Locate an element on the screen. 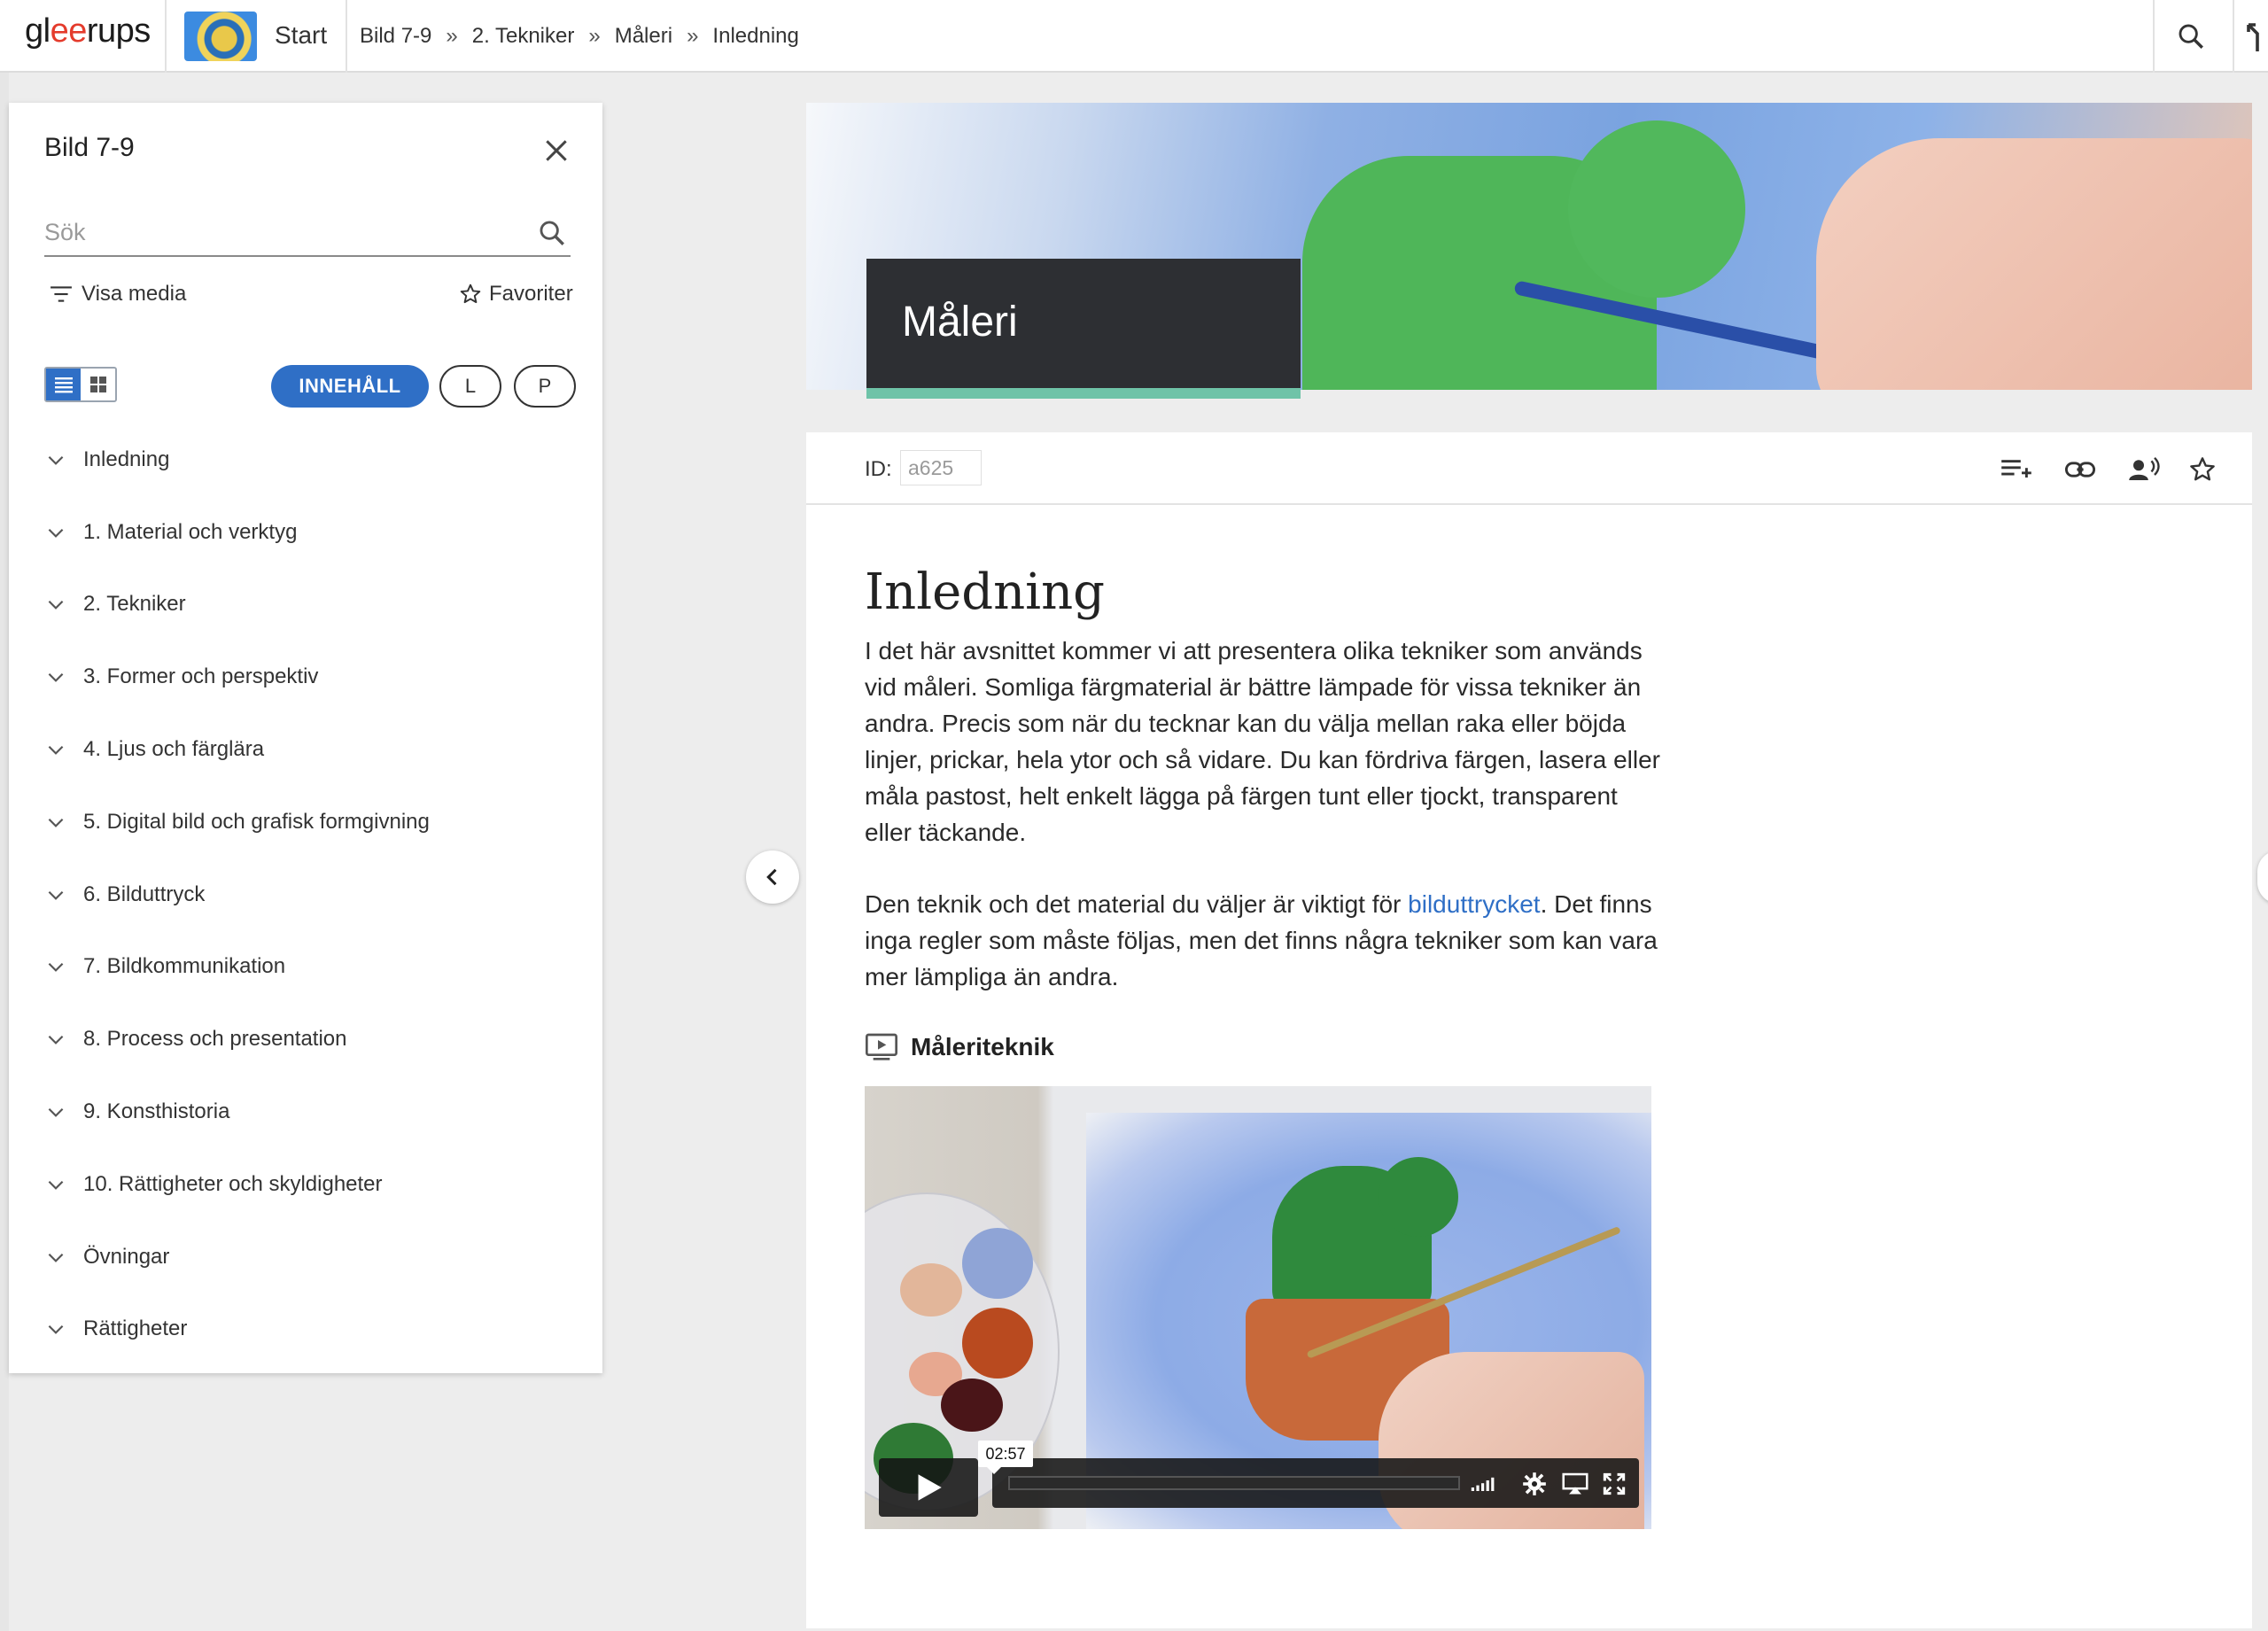  toc-item: Övningar is located at coordinates (305, 1257).